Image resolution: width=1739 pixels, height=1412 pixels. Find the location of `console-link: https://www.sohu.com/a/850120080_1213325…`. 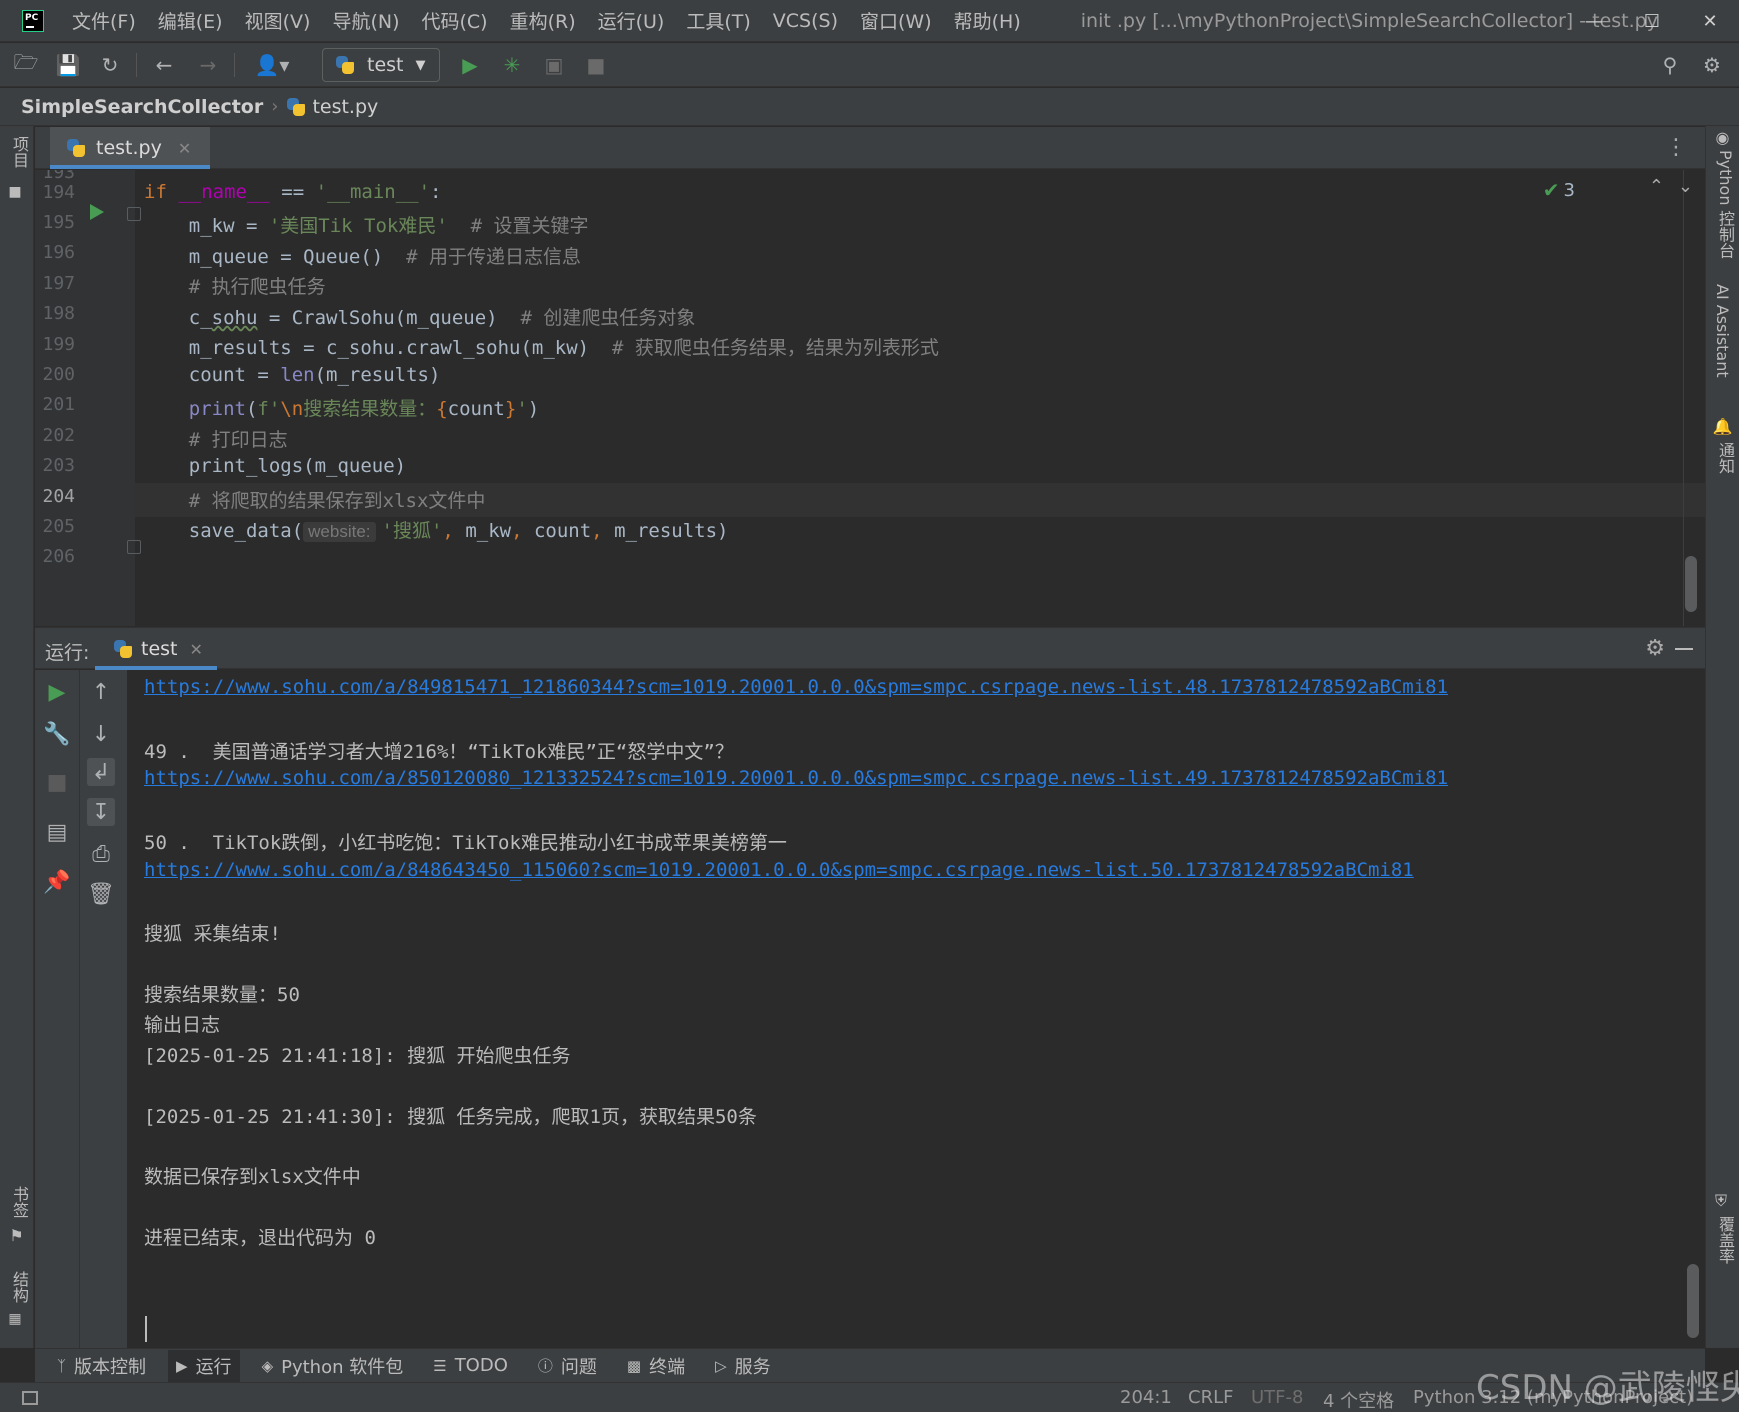

console-link: https://www.sohu.com/a/850120080_1213325… is located at coordinates (796, 778).